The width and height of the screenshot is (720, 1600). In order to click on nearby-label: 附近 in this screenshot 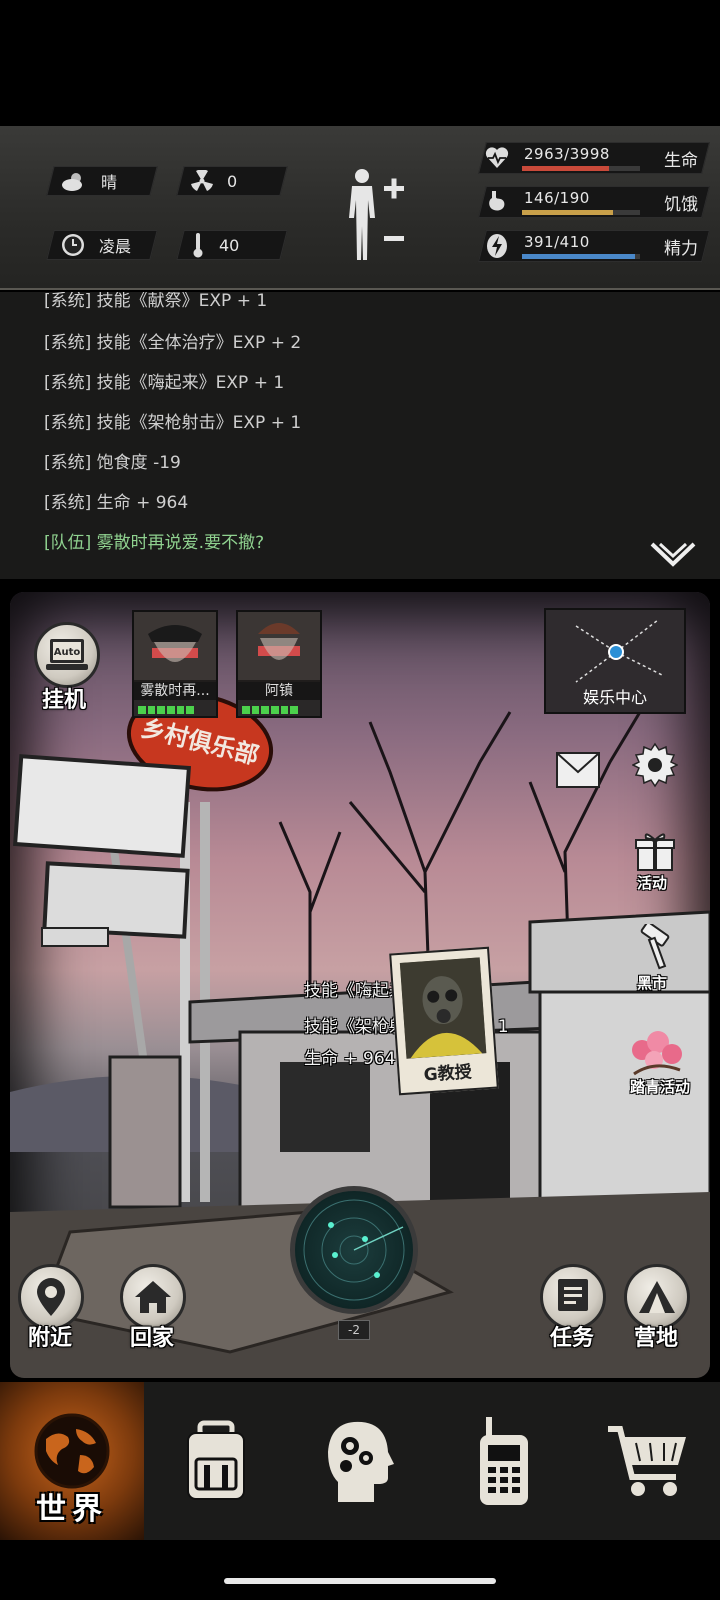, I will do `click(50, 1338)`.